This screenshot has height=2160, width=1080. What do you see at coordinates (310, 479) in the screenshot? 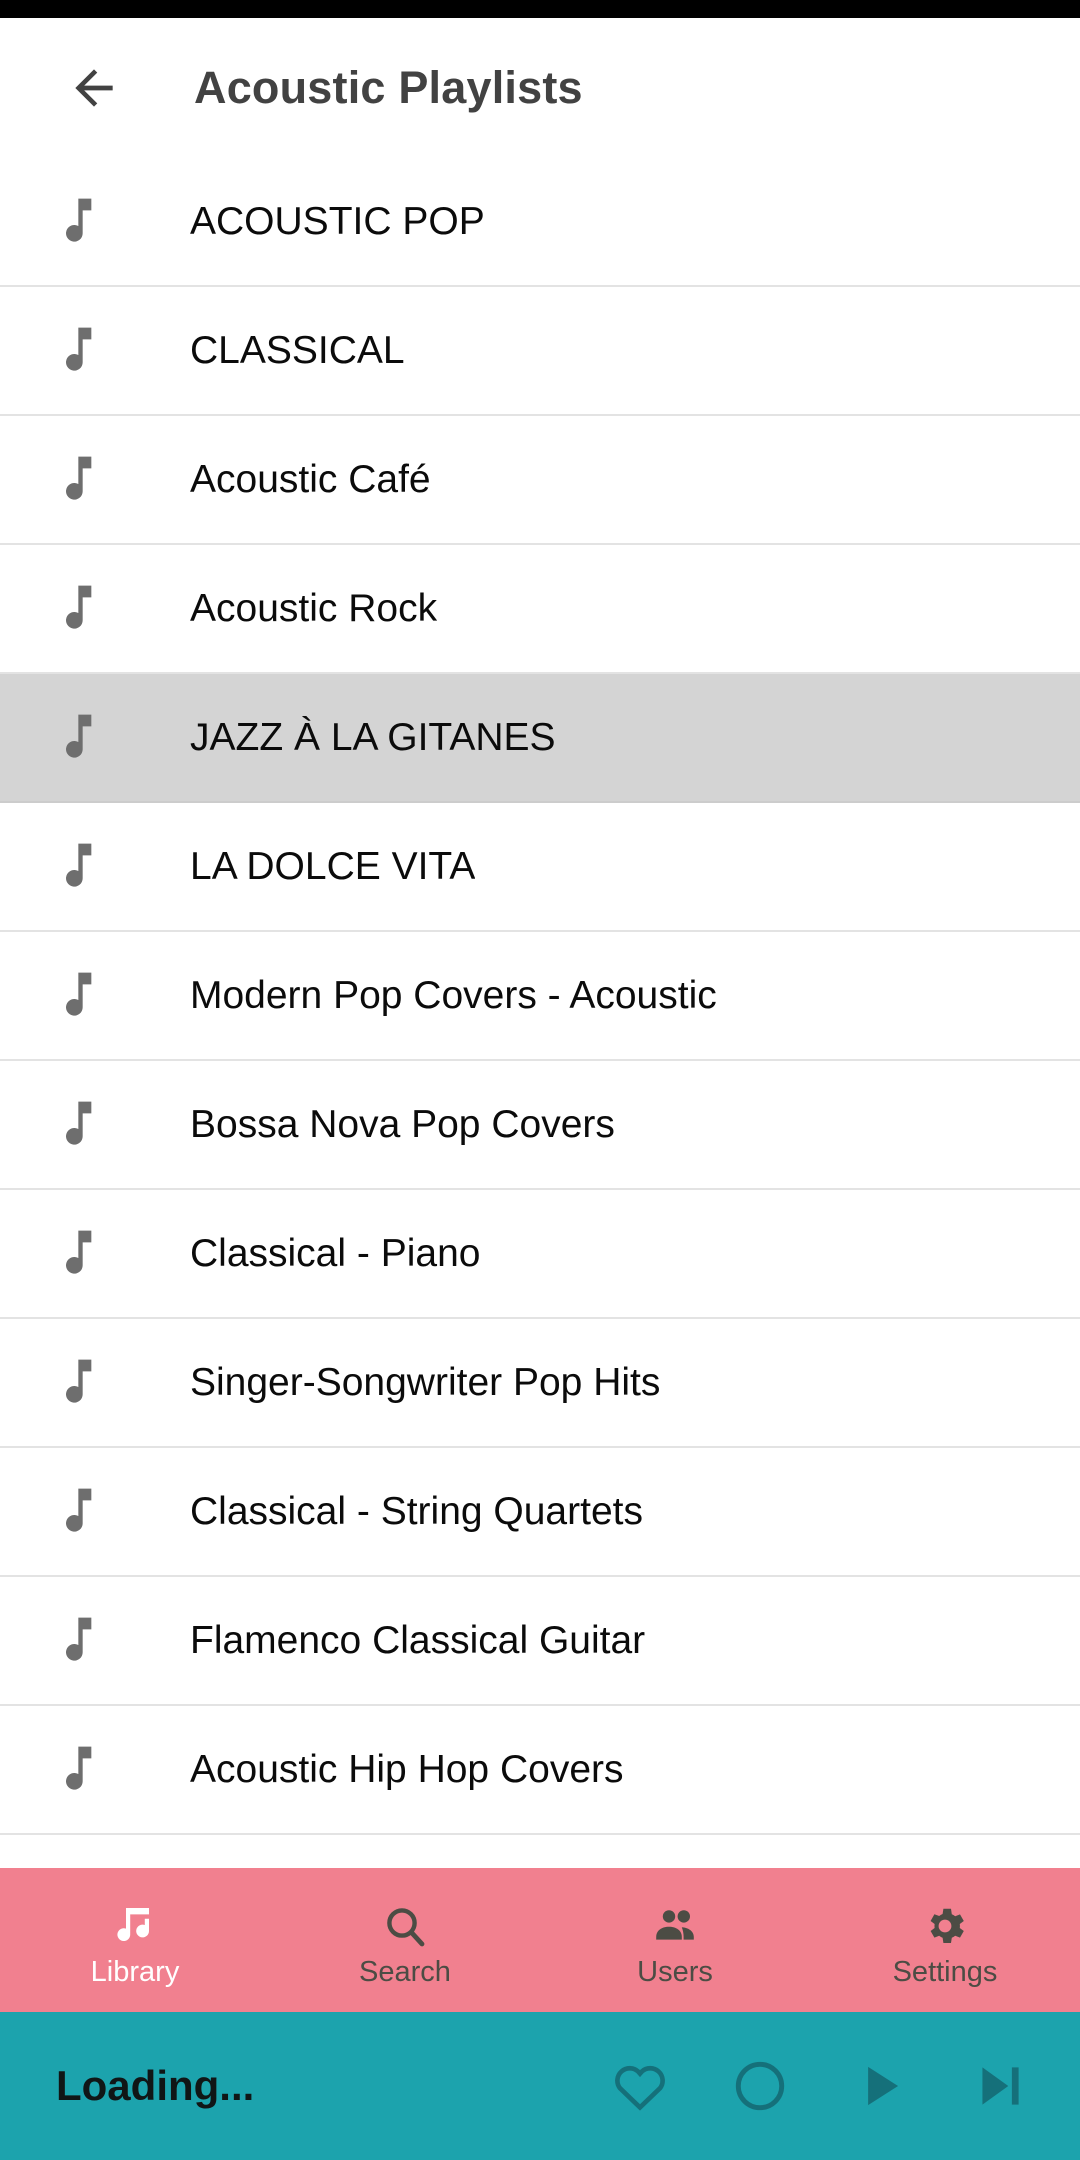
I see `playlist-name: Acoustic Café` at bounding box center [310, 479].